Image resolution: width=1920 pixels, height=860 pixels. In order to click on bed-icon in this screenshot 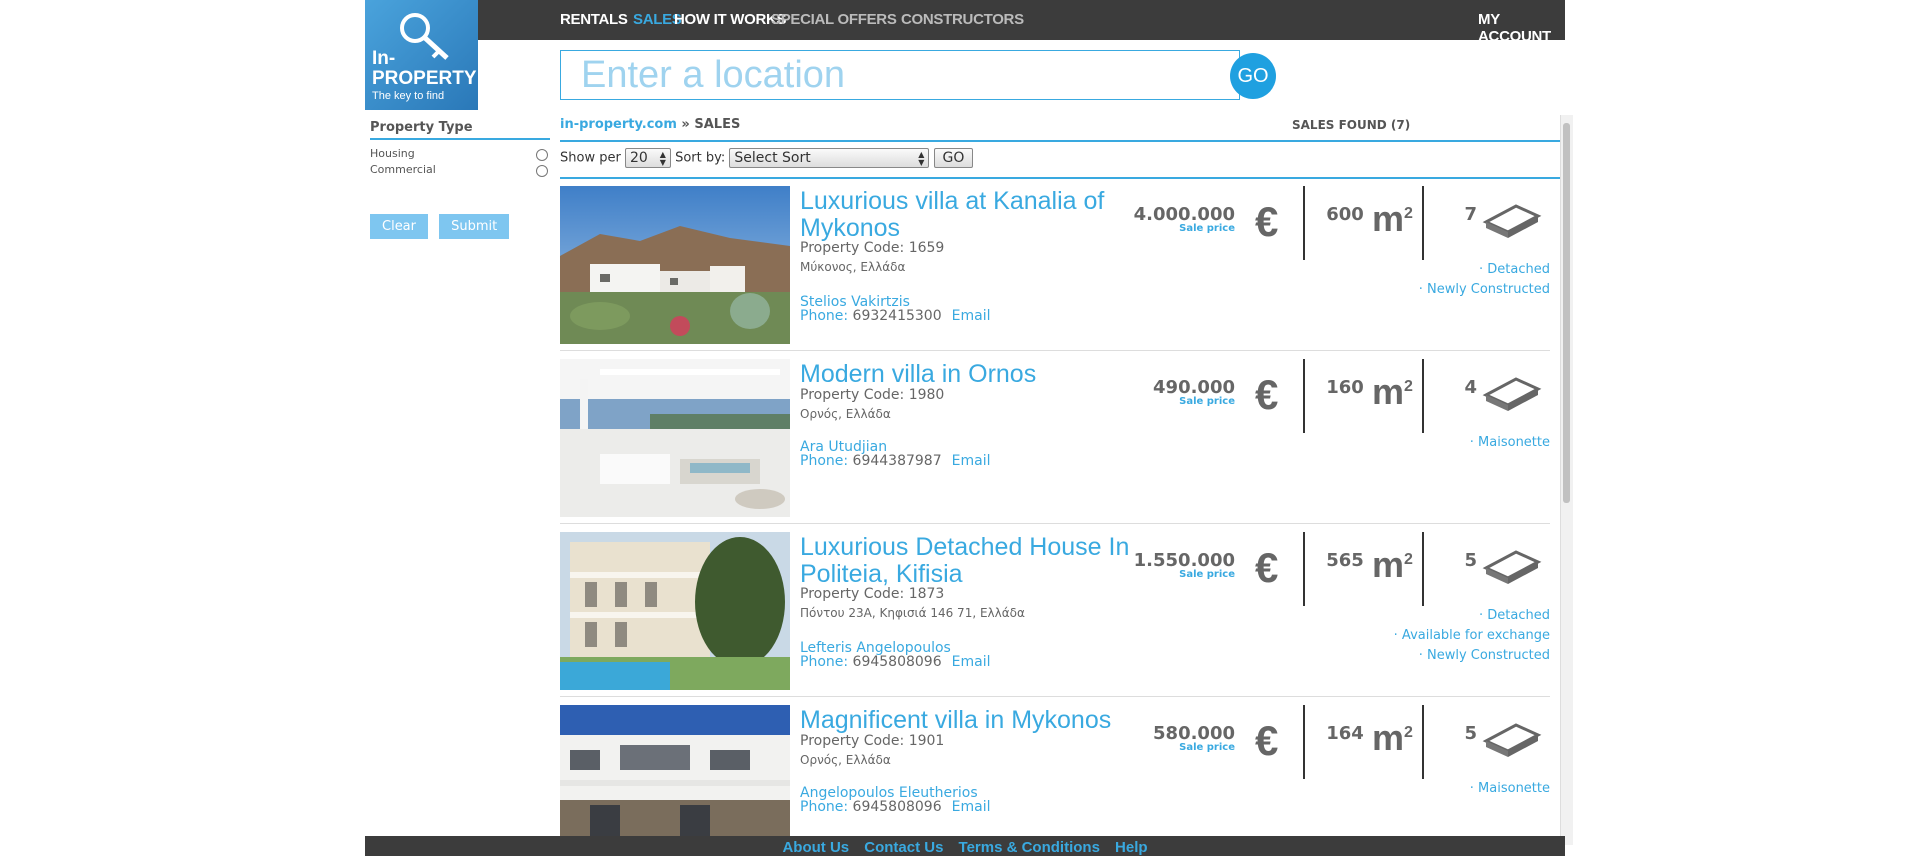, I will do `click(1512, 567)`.